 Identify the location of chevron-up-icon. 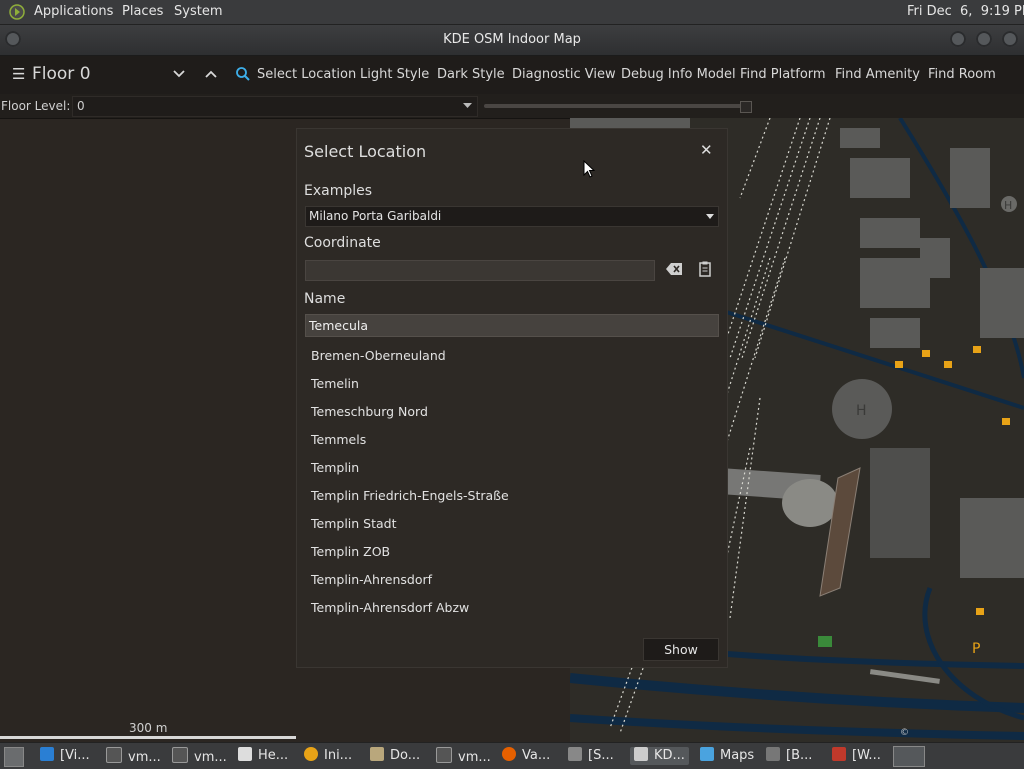
(211, 74).